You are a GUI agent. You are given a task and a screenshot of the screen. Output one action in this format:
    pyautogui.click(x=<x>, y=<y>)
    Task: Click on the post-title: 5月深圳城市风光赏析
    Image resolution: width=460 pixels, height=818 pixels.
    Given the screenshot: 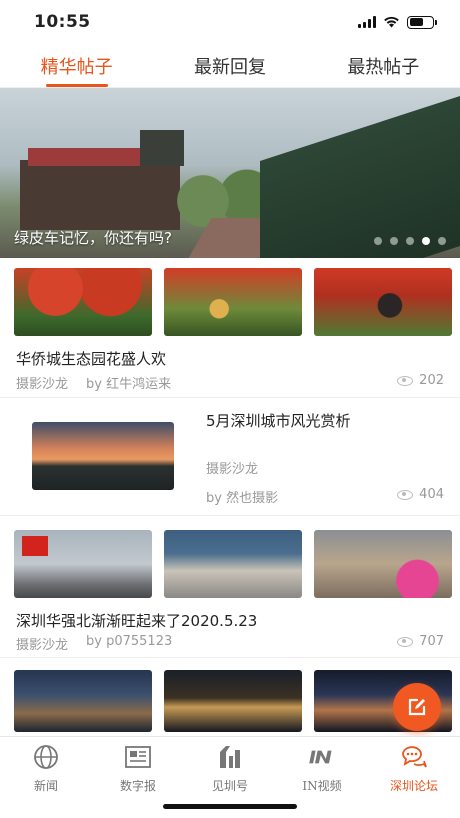 What is the action you would take?
    pyautogui.click(x=278, y=421)
    